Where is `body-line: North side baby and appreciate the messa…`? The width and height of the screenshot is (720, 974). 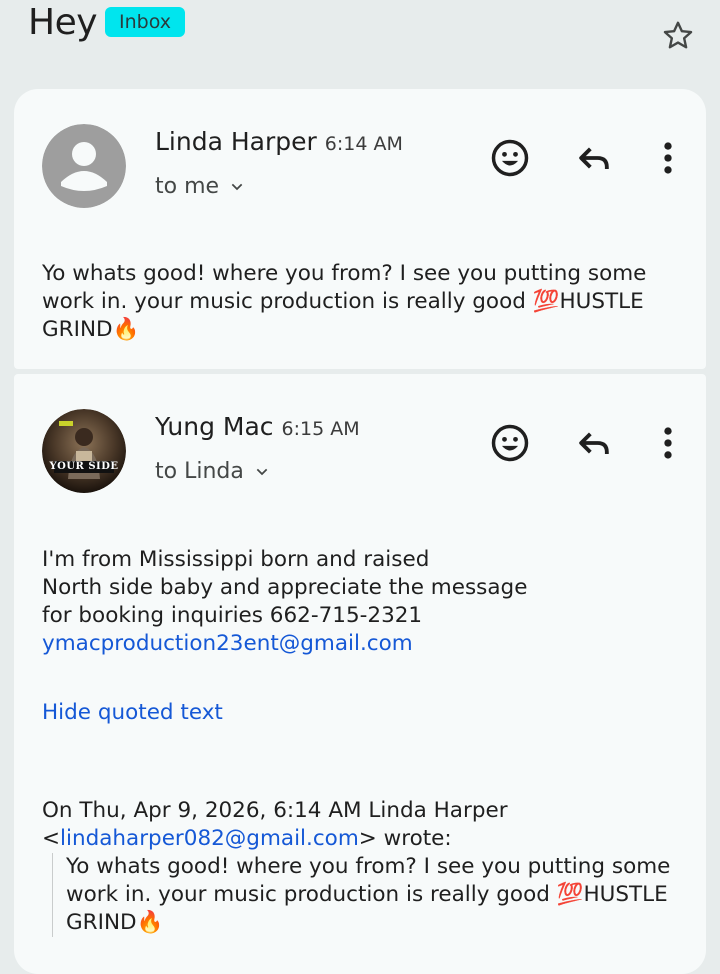
body-line: North side baby and appreciate the messa… is located at coordinates (285, 587).